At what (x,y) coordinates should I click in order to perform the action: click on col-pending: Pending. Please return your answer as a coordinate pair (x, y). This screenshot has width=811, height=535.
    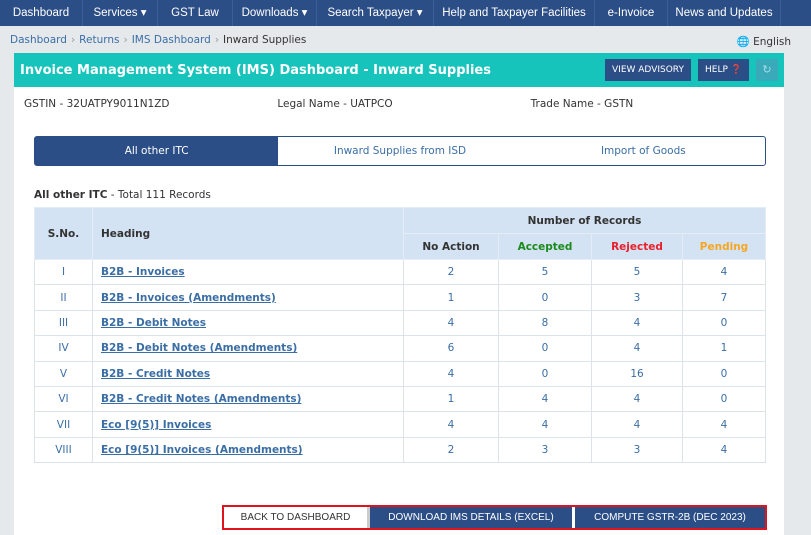
    Looking at the image, I should click on (724, 246).